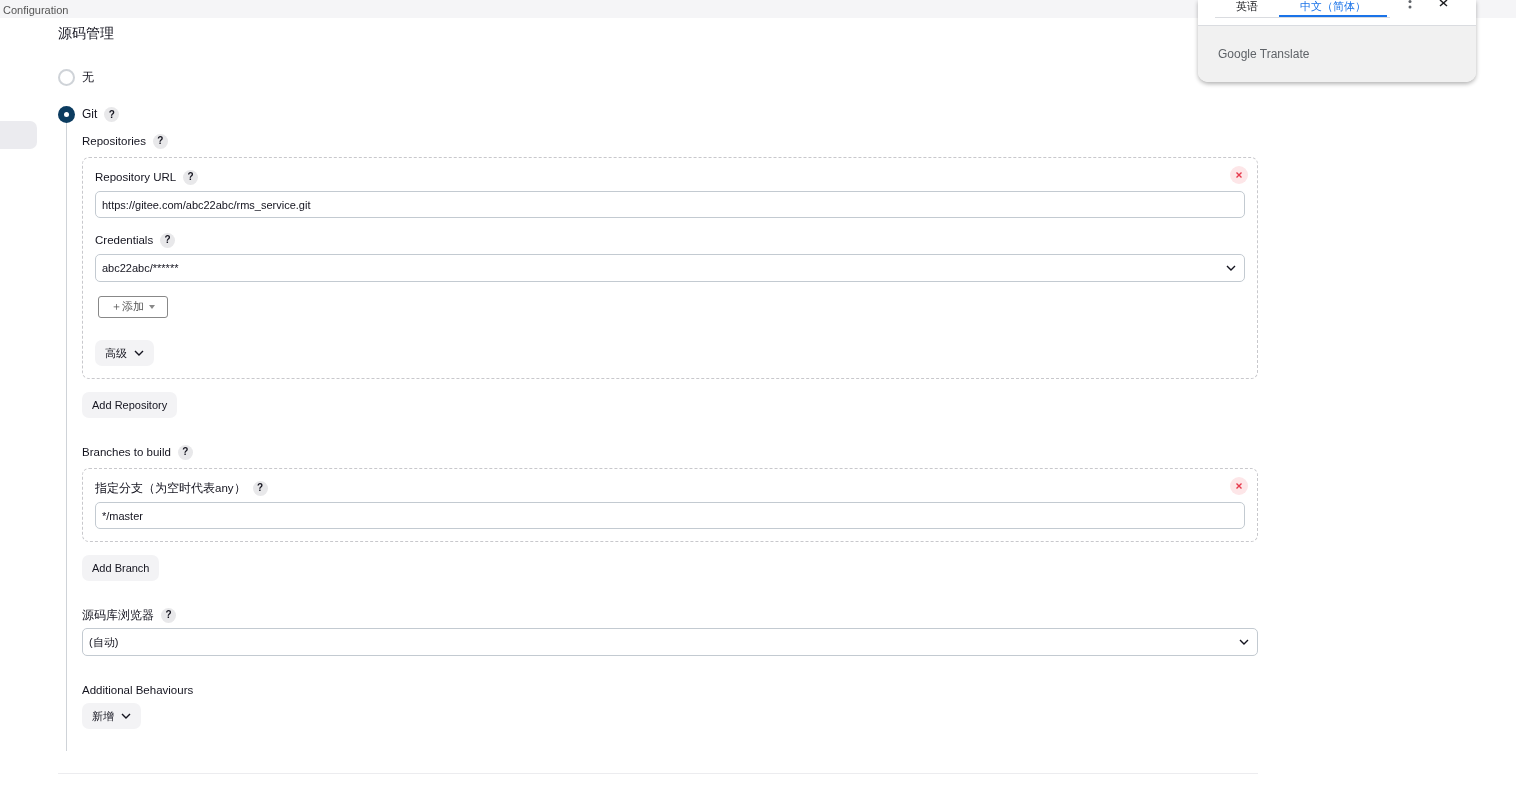  I want to click on input-field: https://gitee.com/abc22abc/rms_service.git, so click(670, 204).